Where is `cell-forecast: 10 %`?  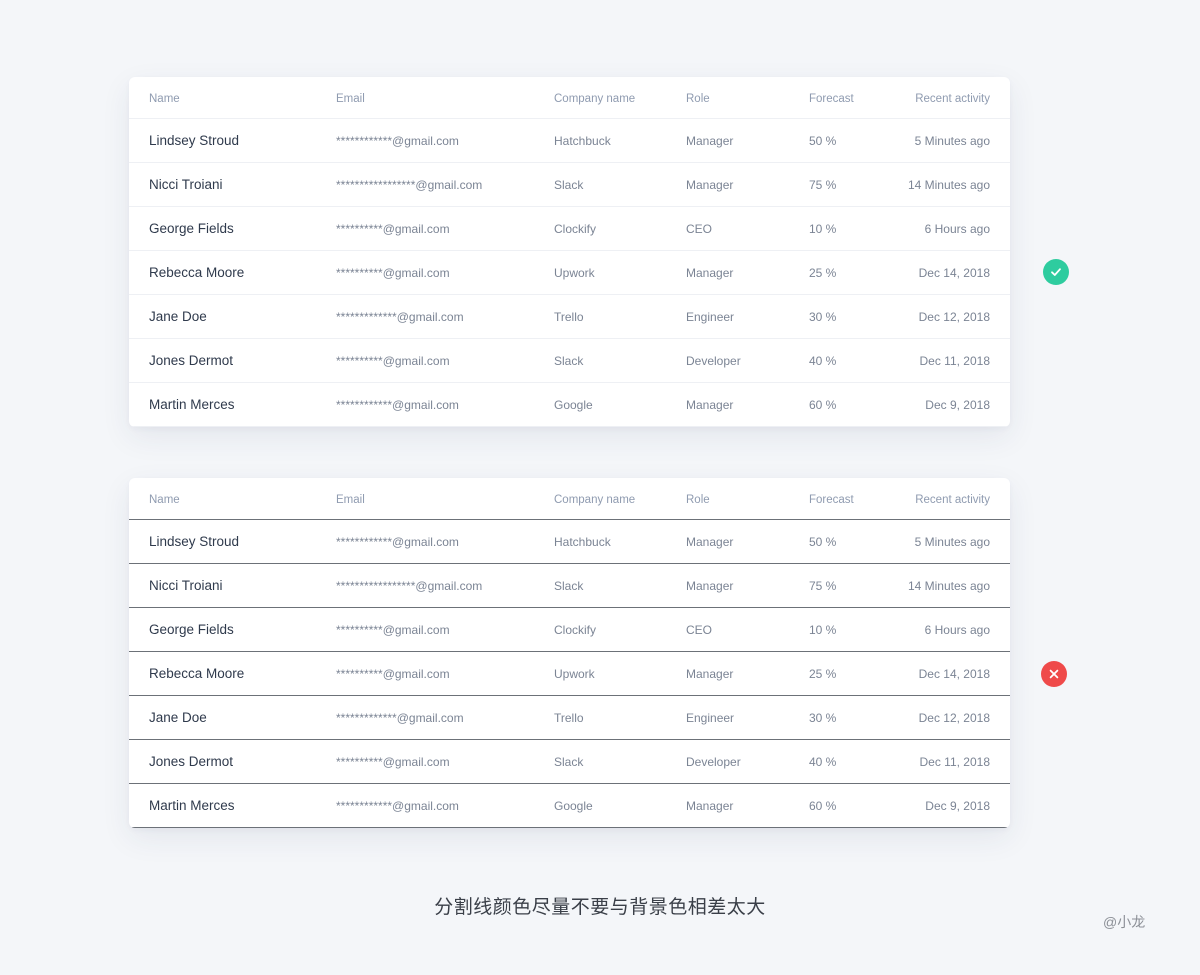 cell-forecast: 10 % is located at coordinates (823, 228).